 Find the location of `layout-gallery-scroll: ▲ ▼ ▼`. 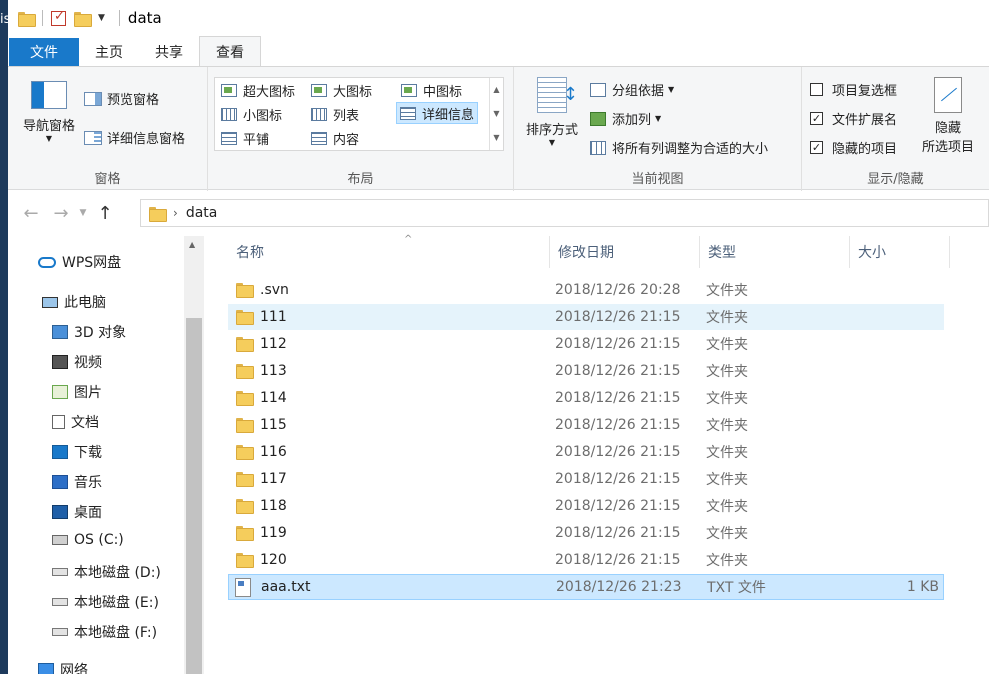

layout-gallery-scroll: ▲ ▼ ▼ is located at coordinates (496, 114).